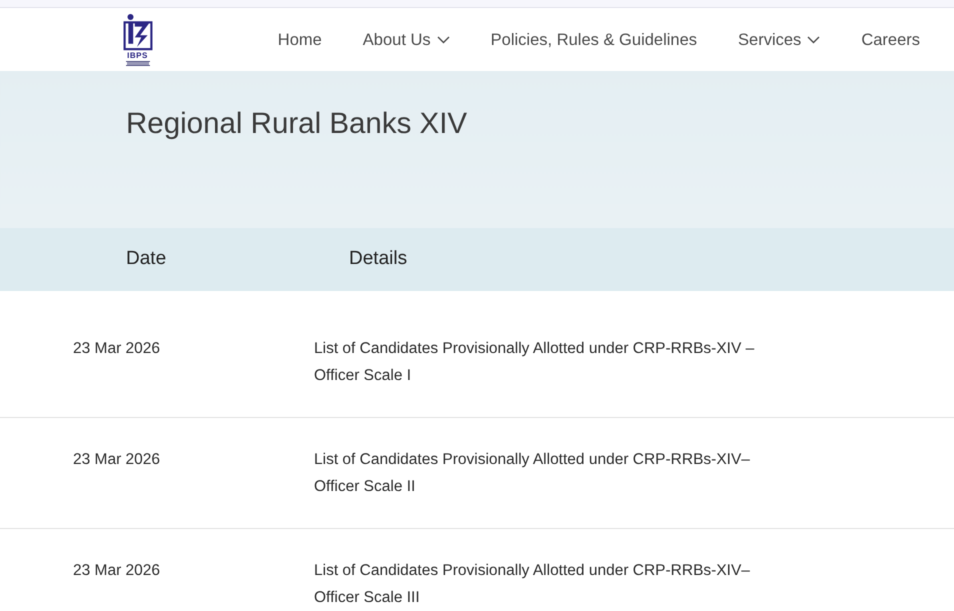  What do you see at coordinates (147, 259) in the screenshot?
I see `column-header: Date` at bounding box center [147, 259].